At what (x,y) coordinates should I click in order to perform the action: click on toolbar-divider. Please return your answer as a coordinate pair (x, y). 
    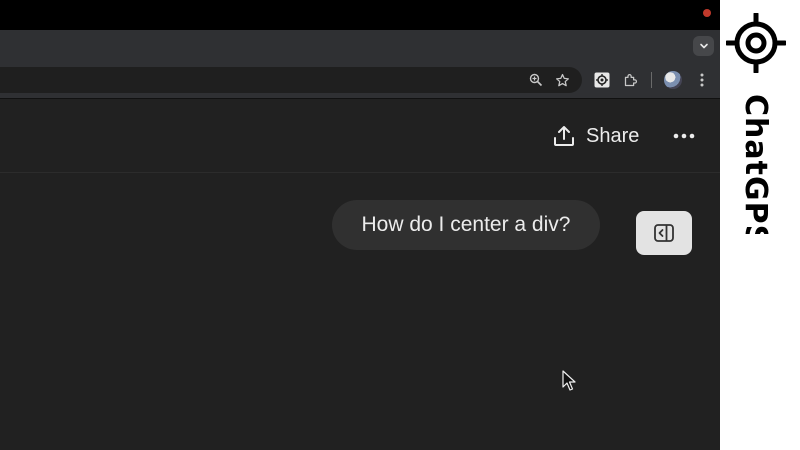
    Looking at the image, I should click on (651, 80).